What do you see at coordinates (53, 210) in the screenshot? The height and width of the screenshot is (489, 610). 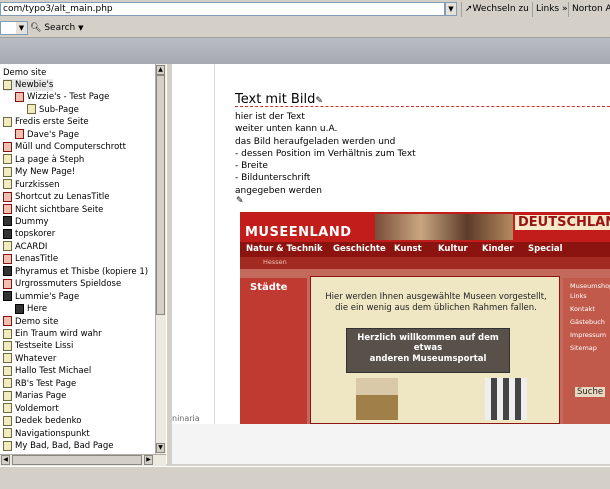 I see `tree-item: Nicht sichtbare Seite` at bounding box center [53, 210].